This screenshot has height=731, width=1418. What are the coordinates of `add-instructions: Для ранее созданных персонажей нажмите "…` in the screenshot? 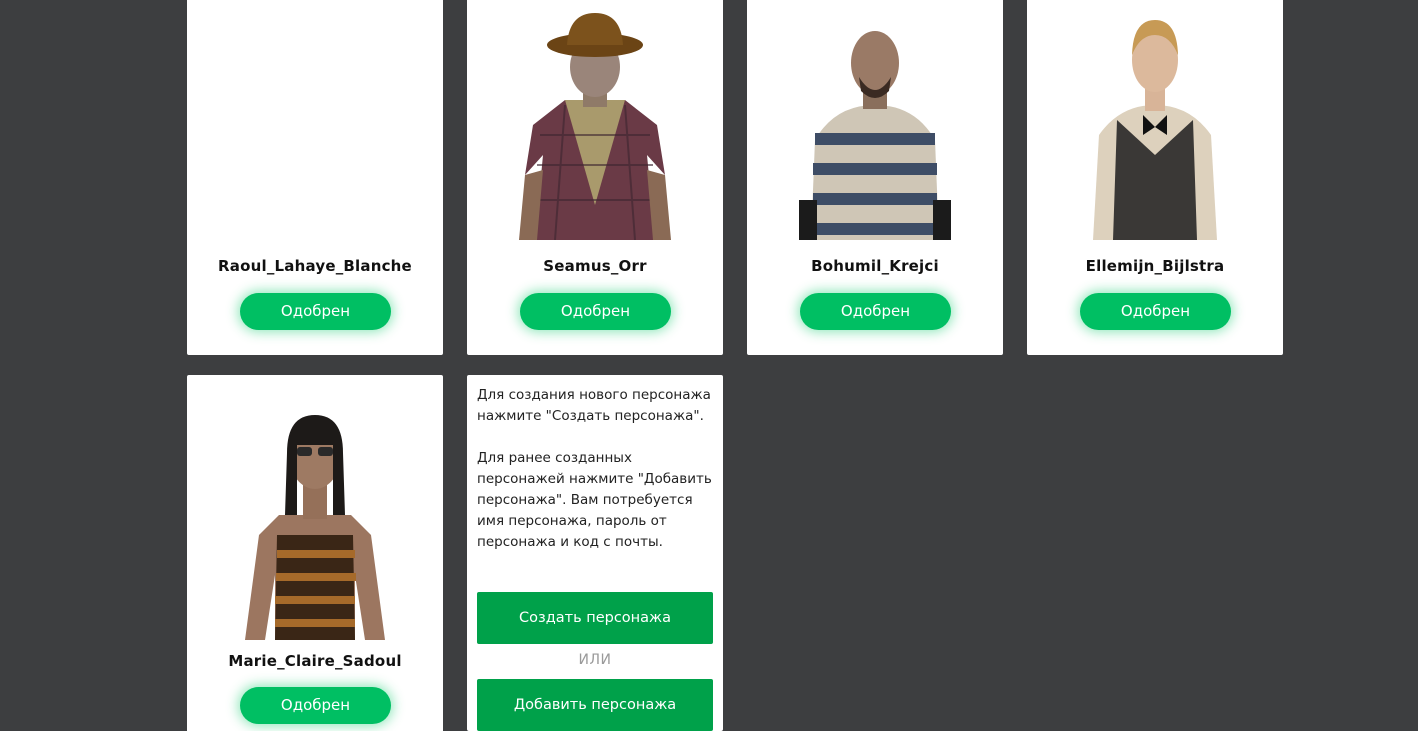 It's located at (594, 500).